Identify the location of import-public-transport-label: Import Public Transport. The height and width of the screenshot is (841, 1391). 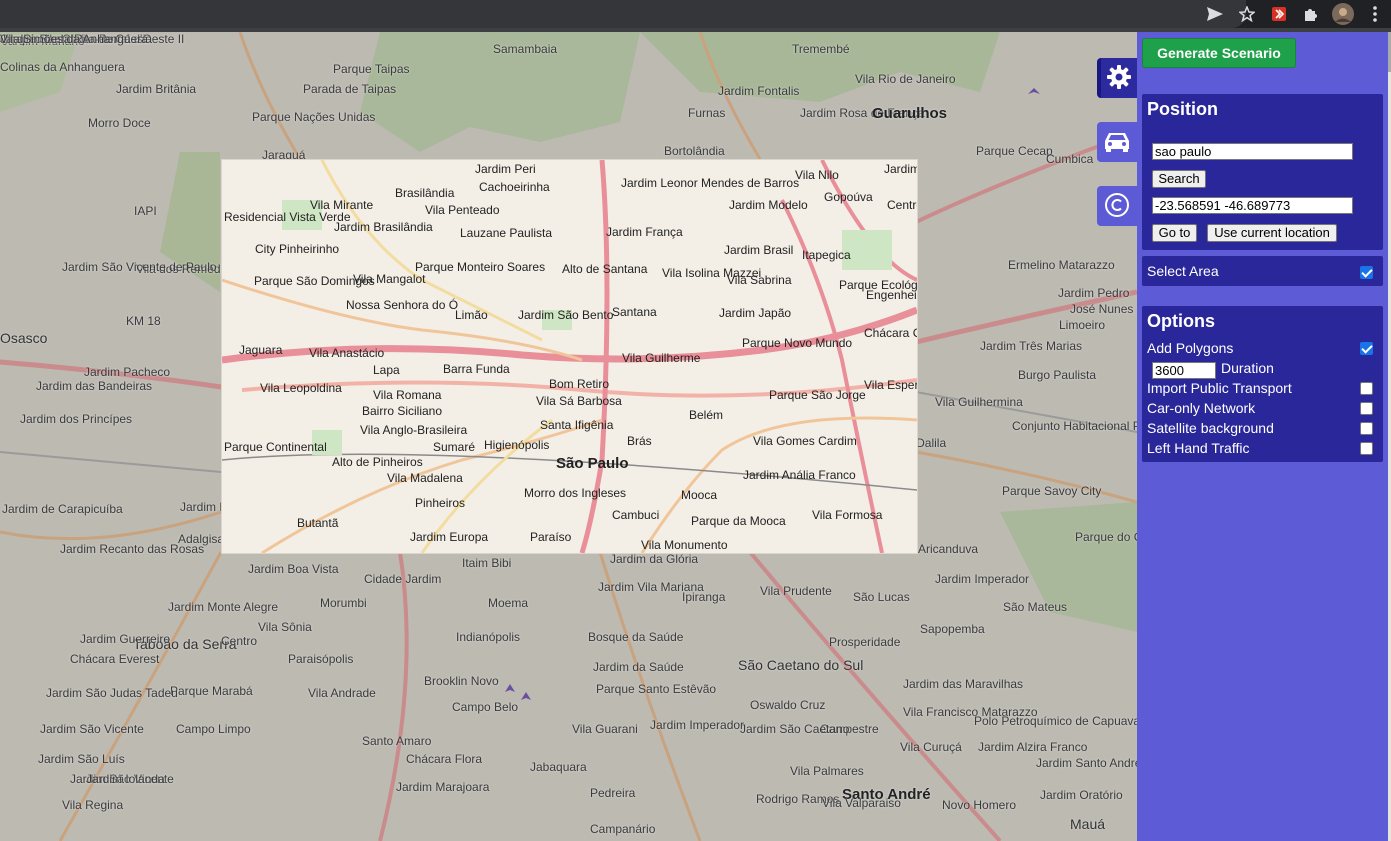
(1219, 388).